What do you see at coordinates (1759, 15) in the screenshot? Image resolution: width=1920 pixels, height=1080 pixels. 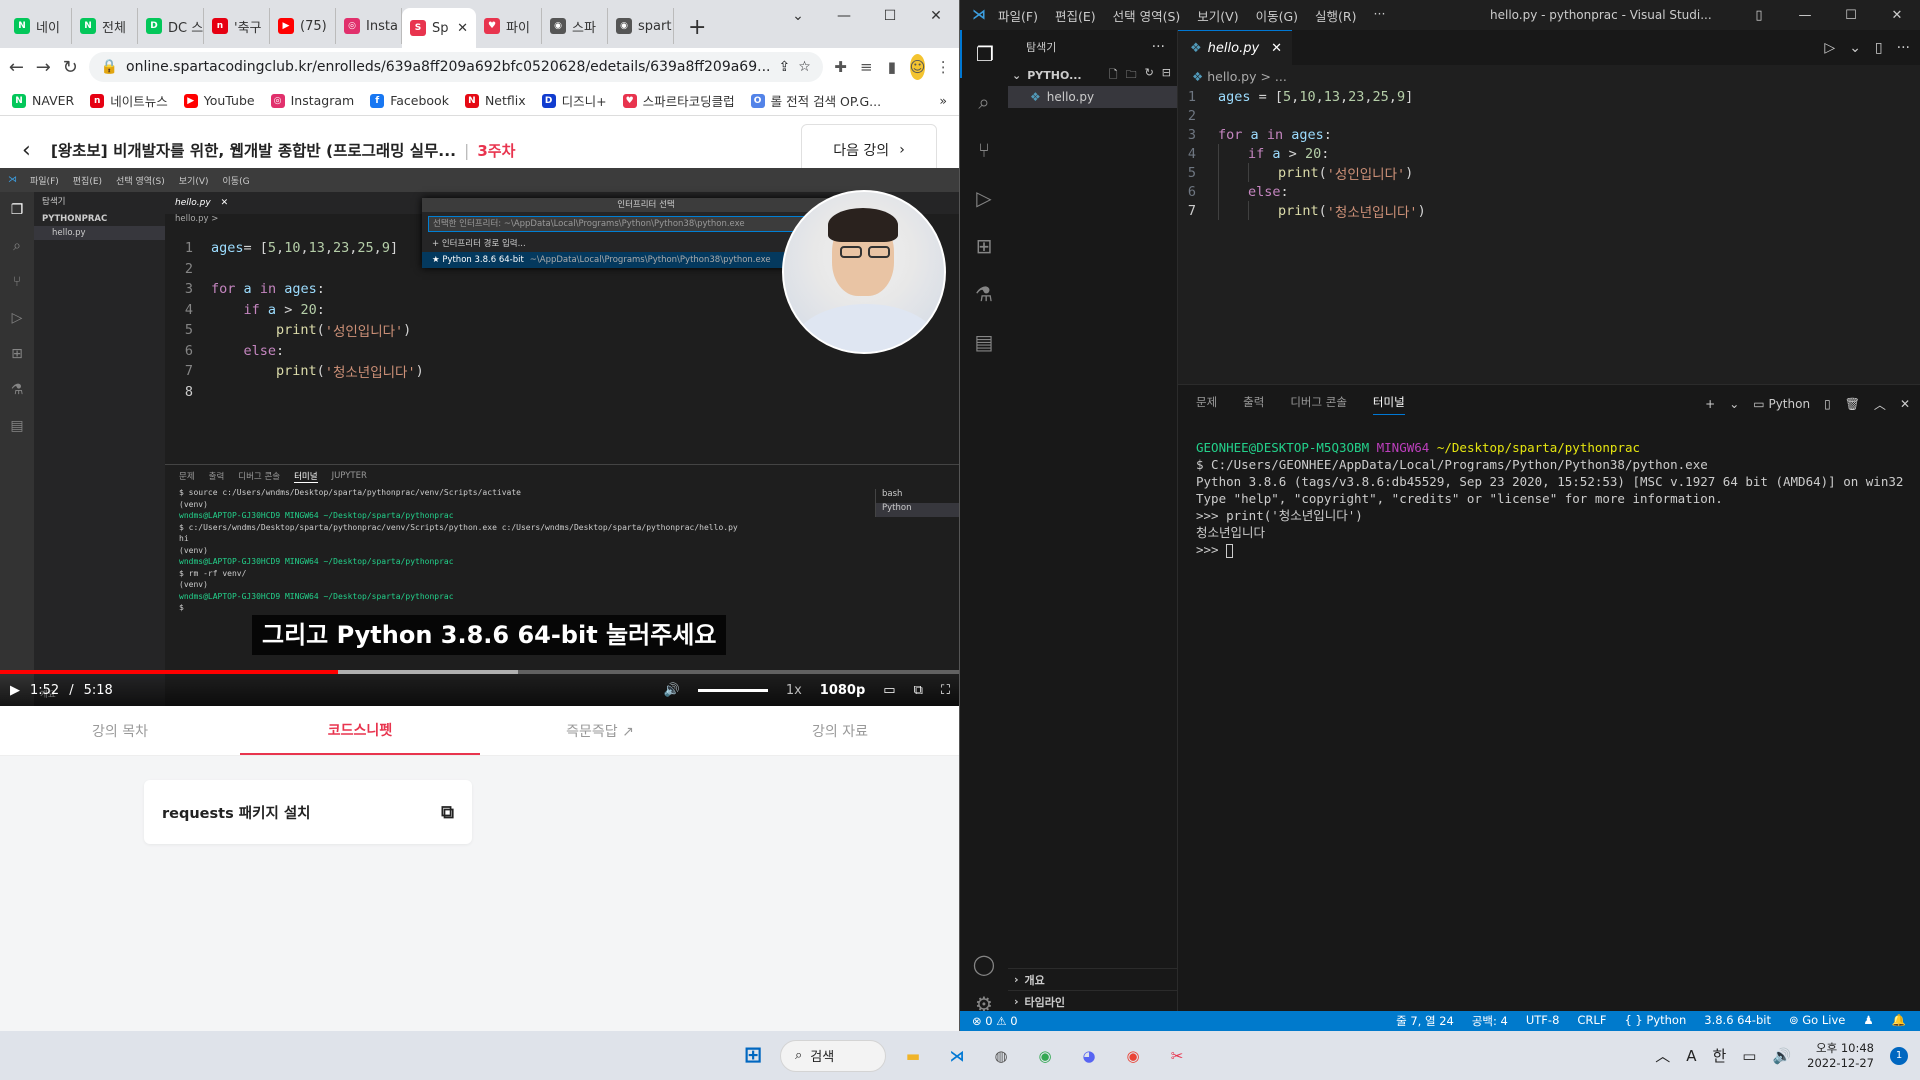 I see `layout-icon: ▯` at bounding box center [1759, 15].